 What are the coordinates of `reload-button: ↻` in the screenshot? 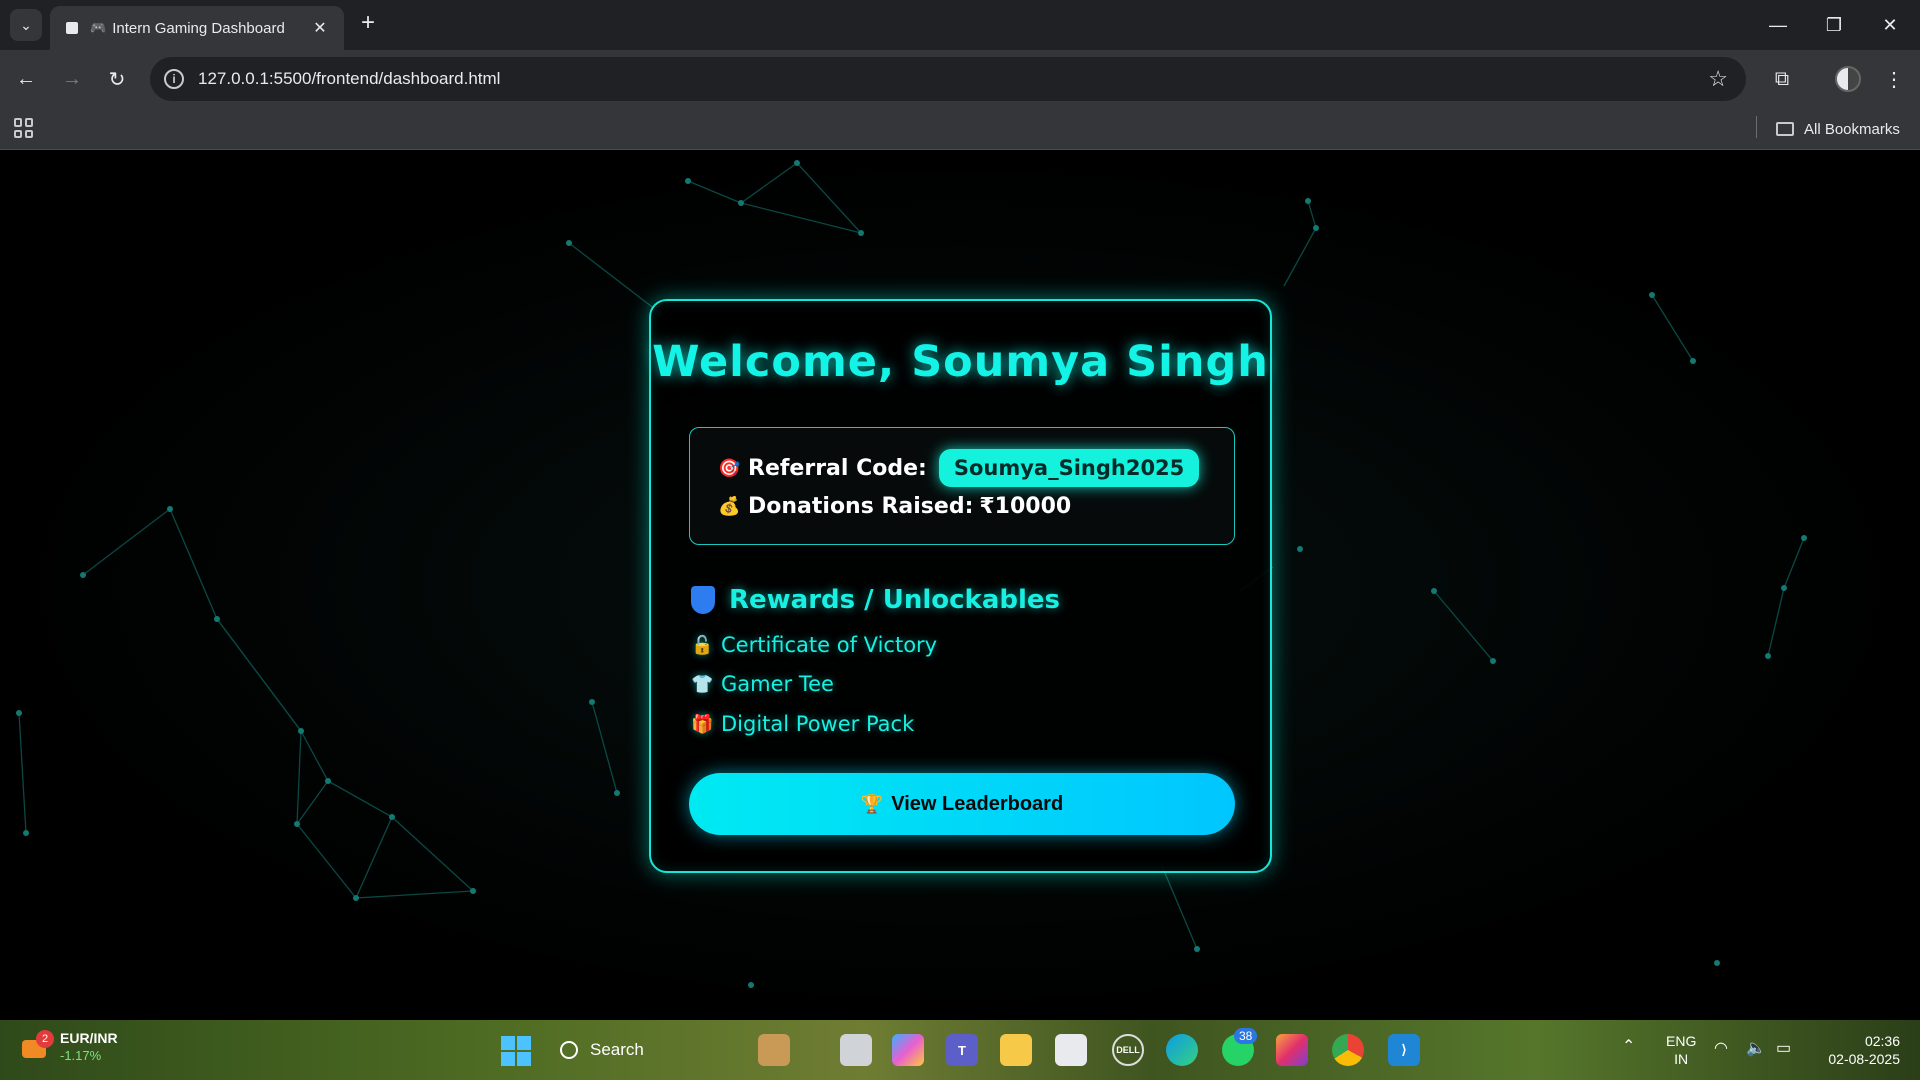 It's located at (117, 79).